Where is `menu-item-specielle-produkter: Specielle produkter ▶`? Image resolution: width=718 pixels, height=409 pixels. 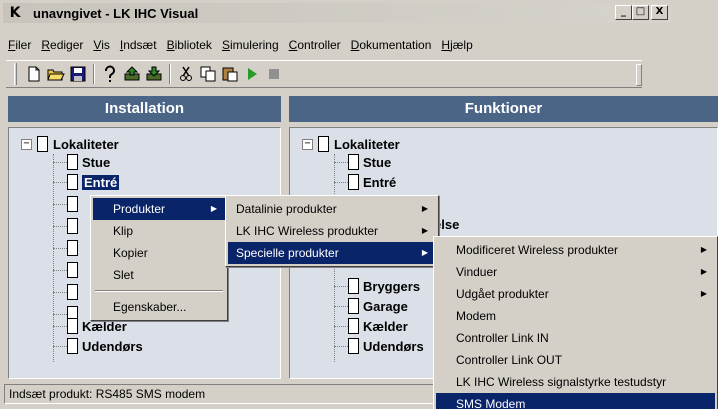 menu-item-specielle-produkter: Specielle produkter ▶ is located at coordinates (332, 253).